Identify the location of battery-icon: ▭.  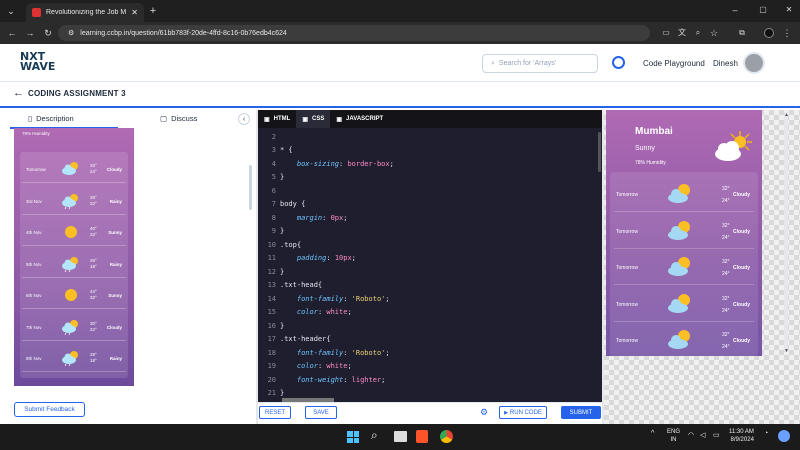
(716, 435).